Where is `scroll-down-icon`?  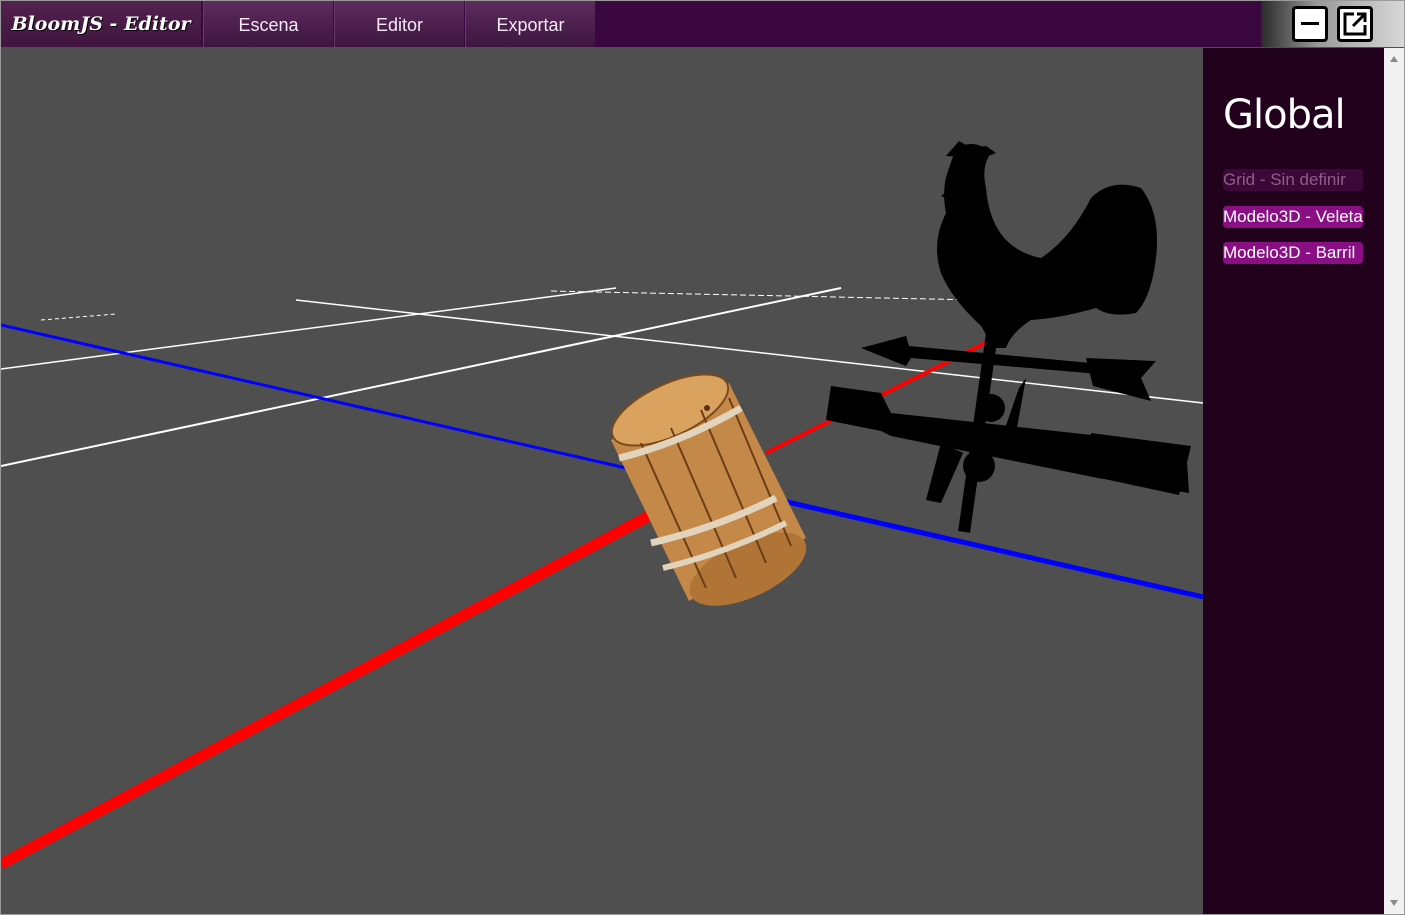
scroll-down-icon is located at coordinates (1394, 903).